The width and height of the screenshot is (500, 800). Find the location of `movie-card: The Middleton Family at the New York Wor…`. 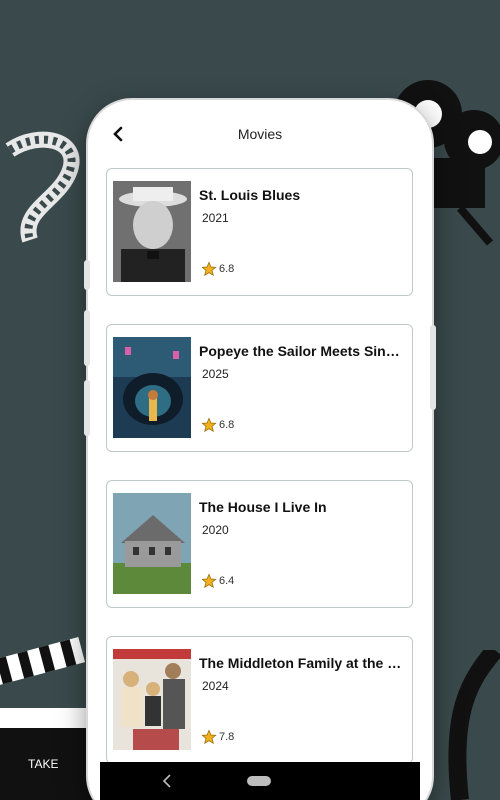

movie-card: The Middleton Family at the New York Wor… is located at coordinates (259, 699).